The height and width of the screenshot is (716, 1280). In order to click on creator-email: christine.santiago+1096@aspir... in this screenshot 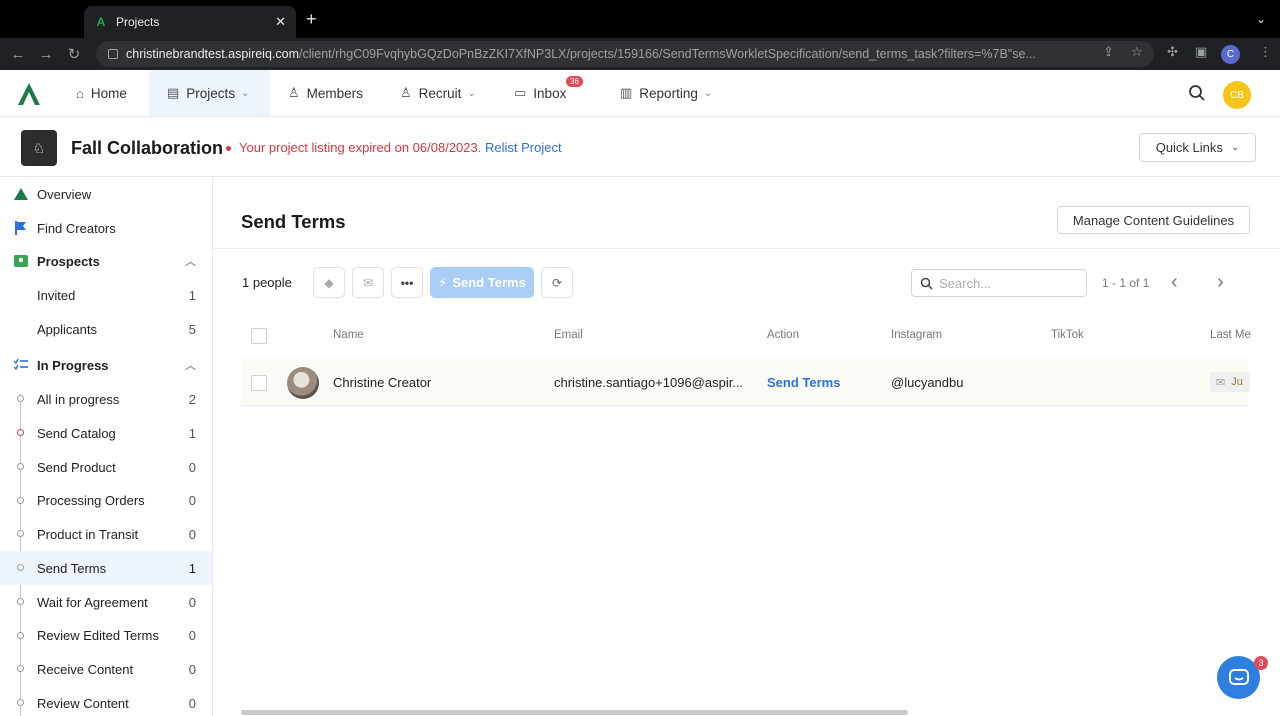, I will do `click(649, 382)`.